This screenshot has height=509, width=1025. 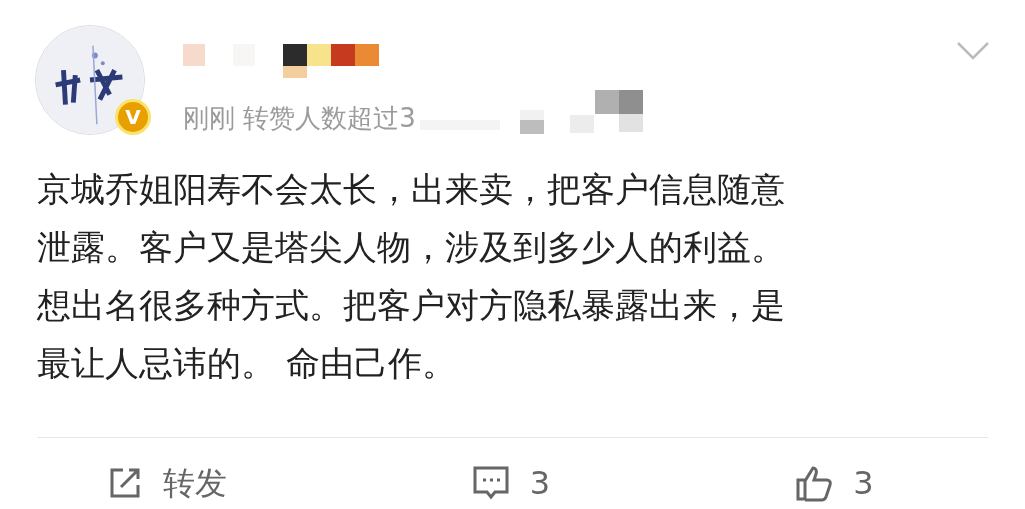 What do you see at coordinates (910, 483) in the screenshot?
I see `like-button: 3` at bounding box center [910, 483].